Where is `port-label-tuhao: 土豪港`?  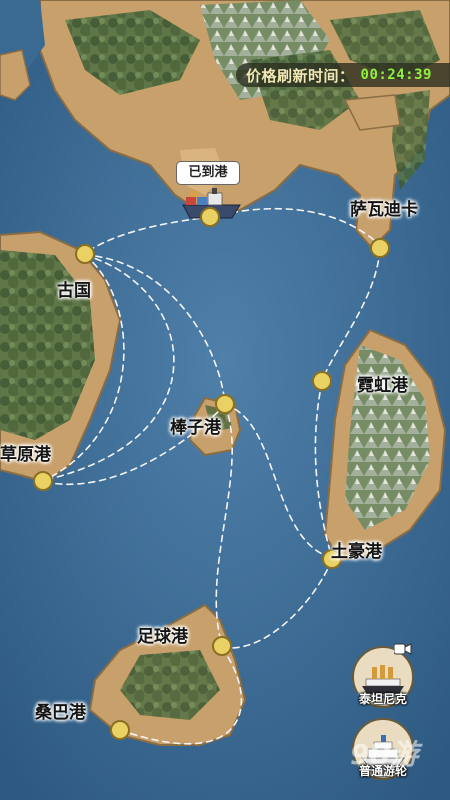 port-label-tuhao: 土豪港 is located at coordinates (356, 549).